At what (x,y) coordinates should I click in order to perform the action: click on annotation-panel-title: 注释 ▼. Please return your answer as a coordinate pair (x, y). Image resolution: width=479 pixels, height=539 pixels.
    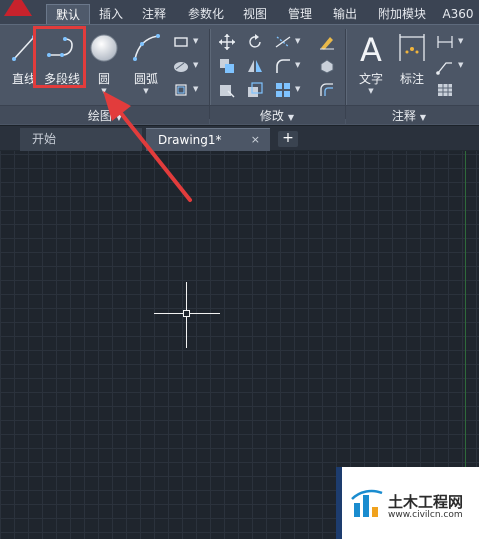
    Looking at the image, I should click on (409, 115).